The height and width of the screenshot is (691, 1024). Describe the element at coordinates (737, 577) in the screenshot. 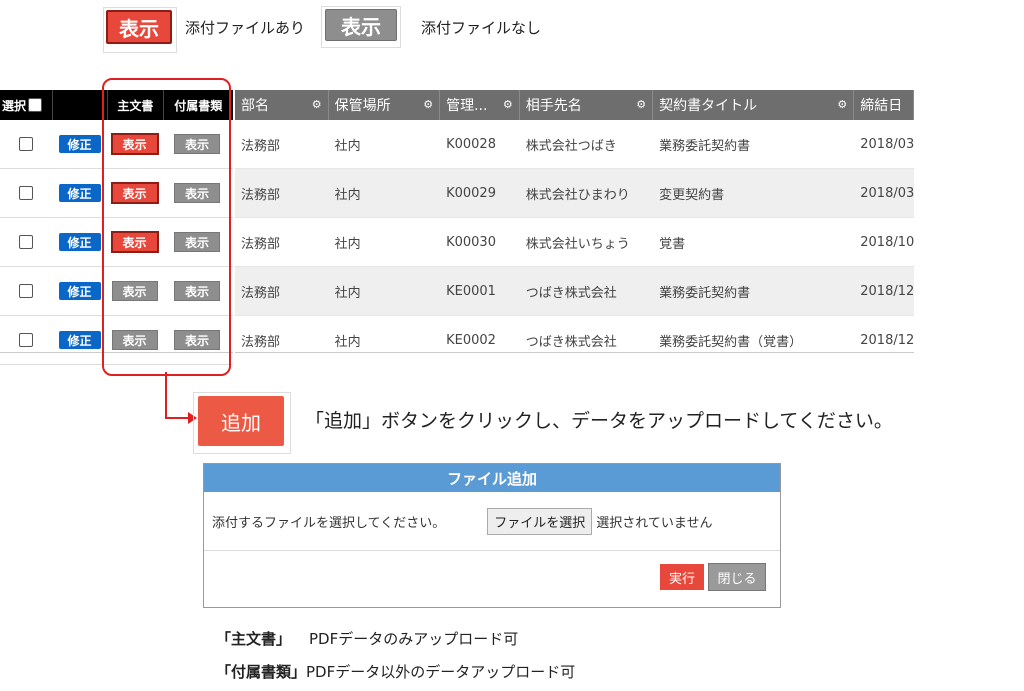

I see `close-button: 閉じる` at that location.